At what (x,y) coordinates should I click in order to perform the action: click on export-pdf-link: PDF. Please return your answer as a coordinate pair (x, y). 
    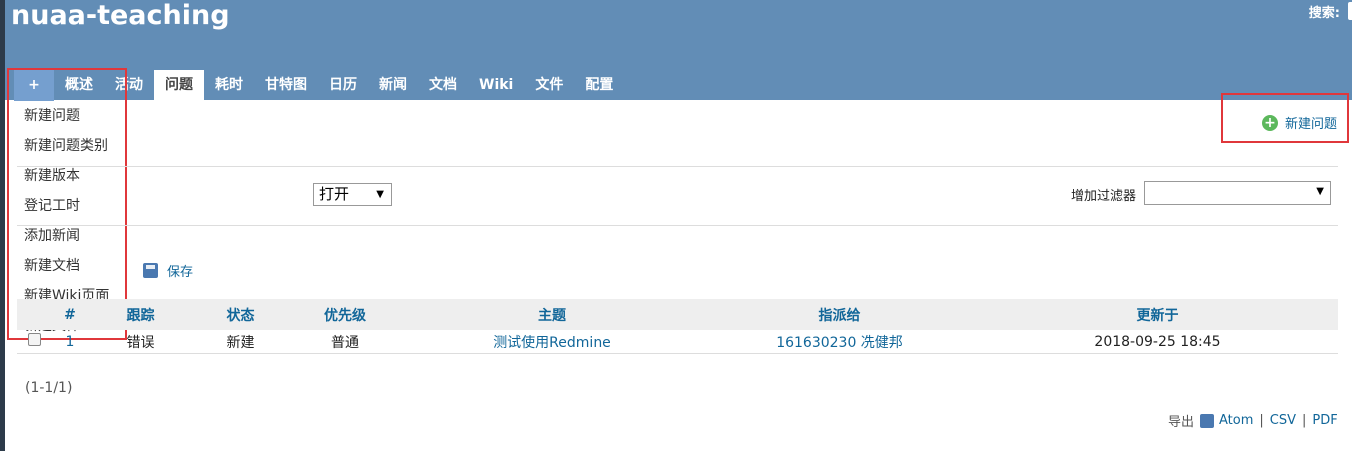
    Looking at the image, I should click on (1324, 420).